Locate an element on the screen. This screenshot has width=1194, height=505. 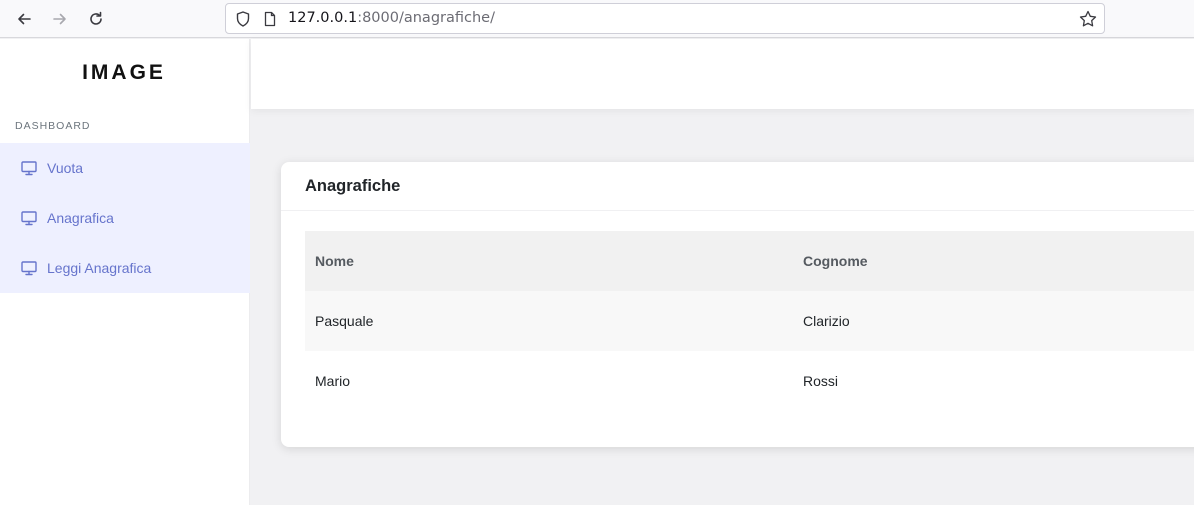
forward-button is located at coordinates (60, 19).